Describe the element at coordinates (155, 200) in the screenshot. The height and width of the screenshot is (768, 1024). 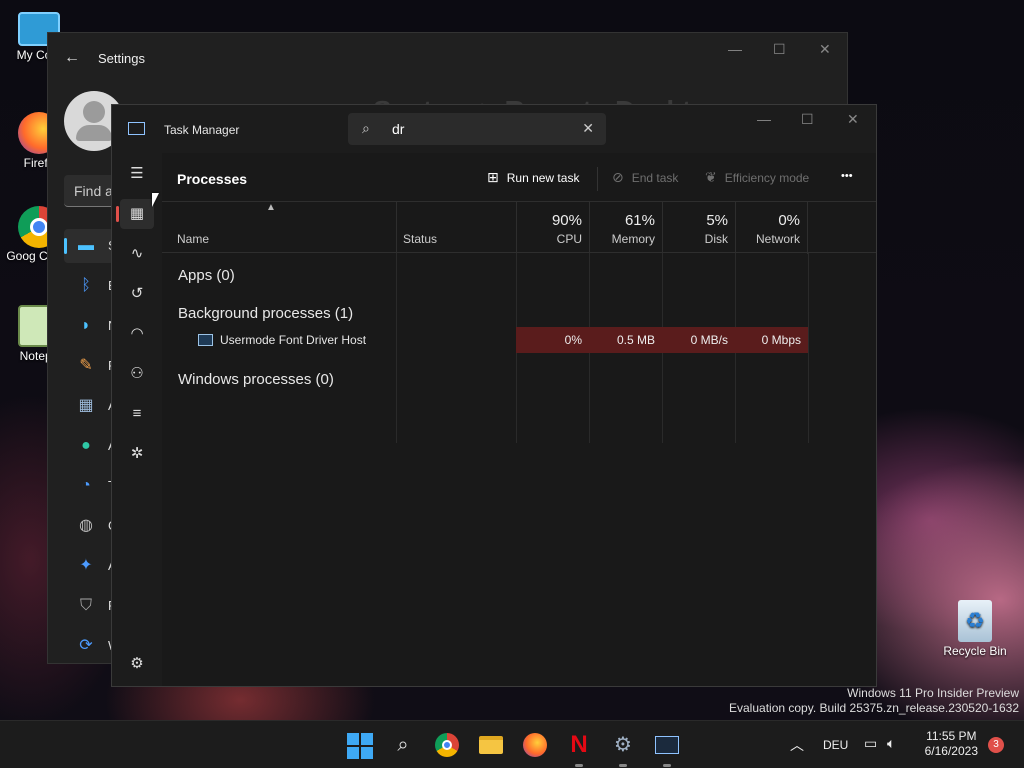
I see `mouse-cursor-icon` at that location.